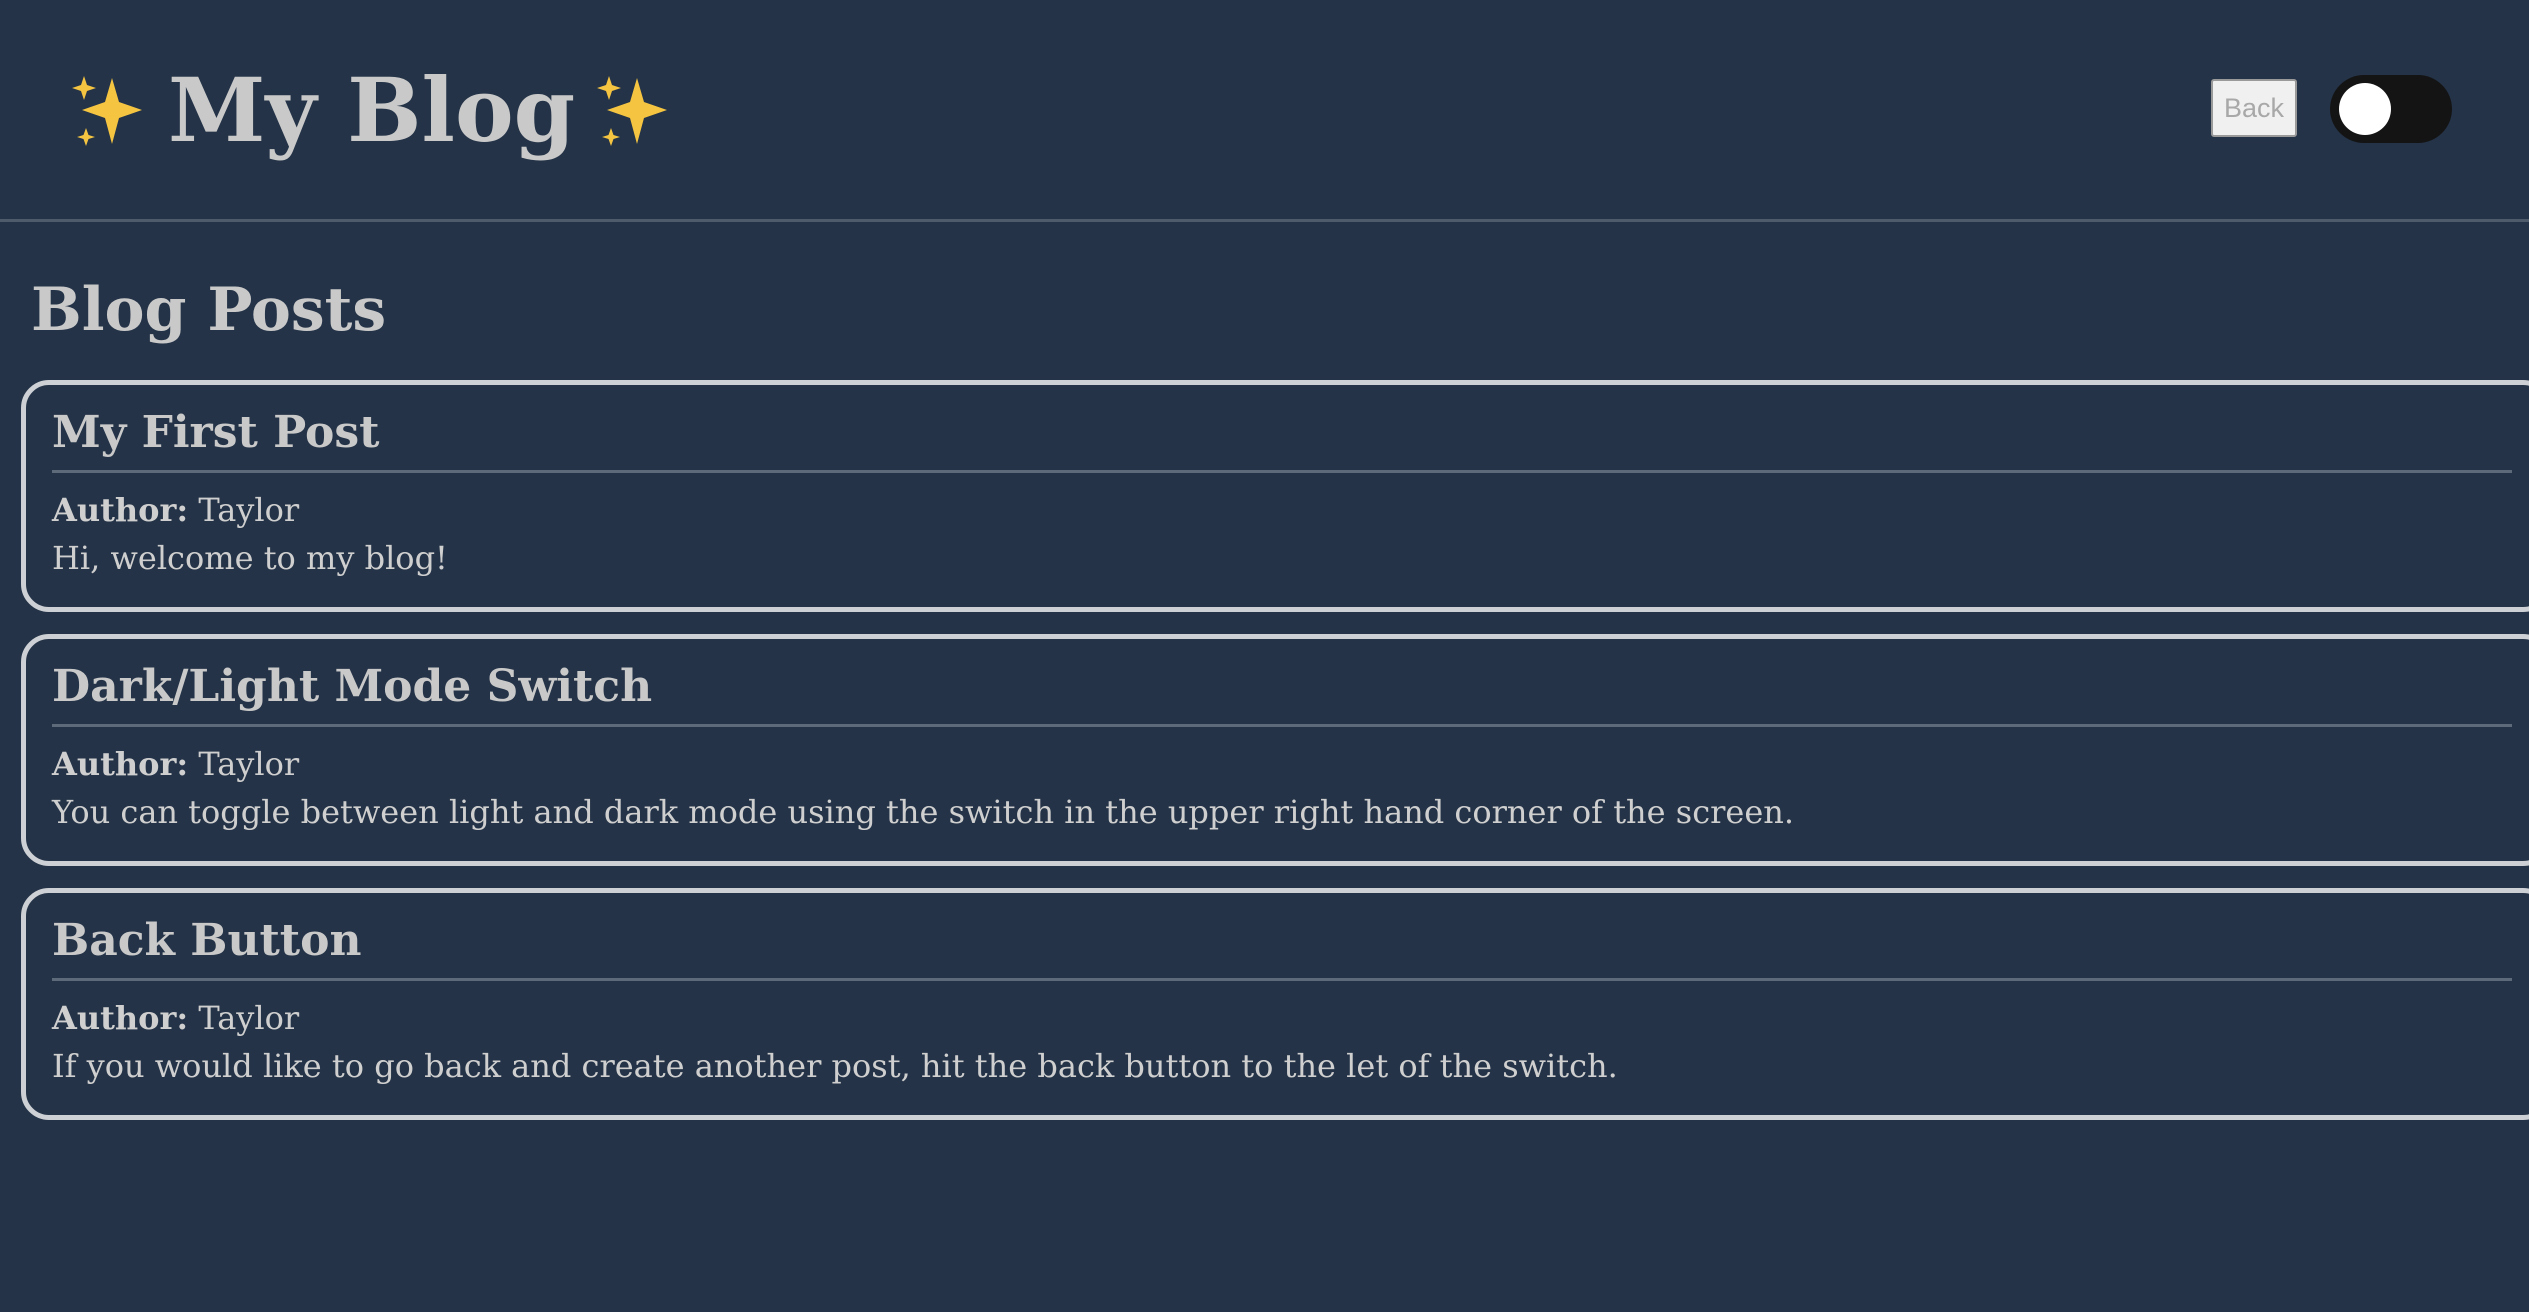 This screenshot has height=1312, width=2529. I want to click on theme-toggle, so click(2391, 109).